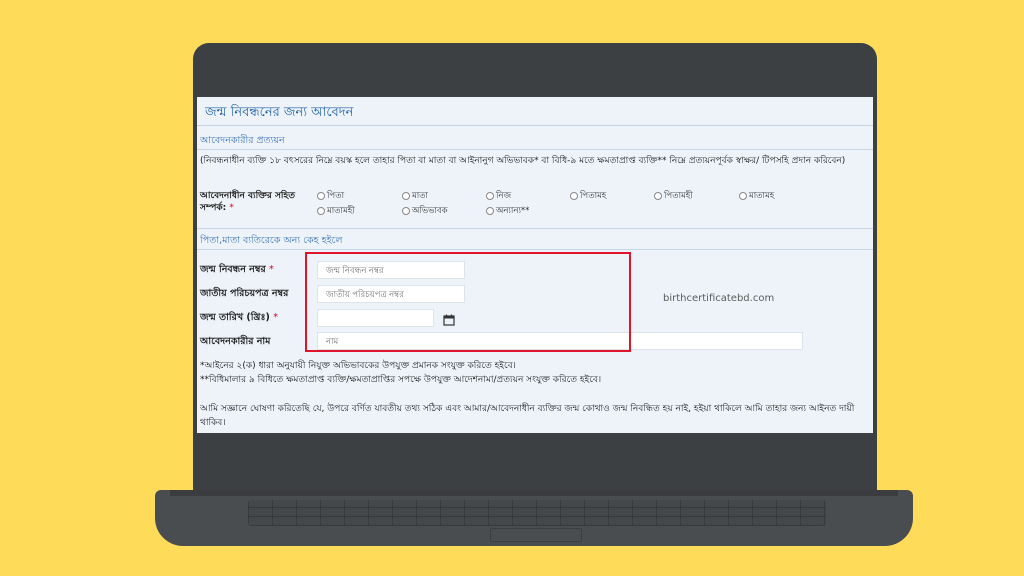  I want to click on radio-other-label: অন্যান্য**, so click(513, 211).